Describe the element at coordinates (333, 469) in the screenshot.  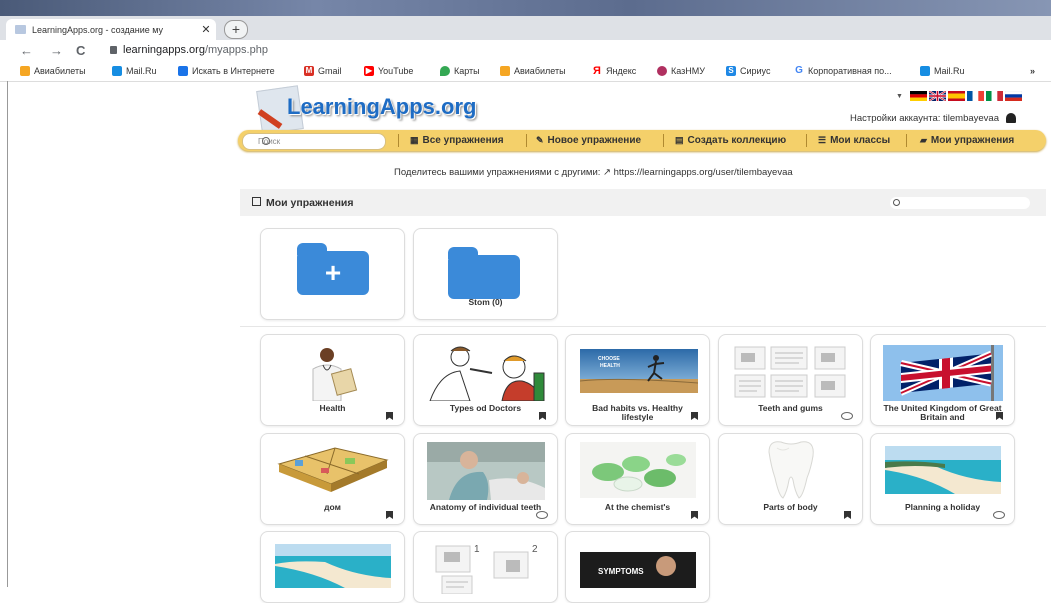
I see `house-plan-thumbnail` at that location.